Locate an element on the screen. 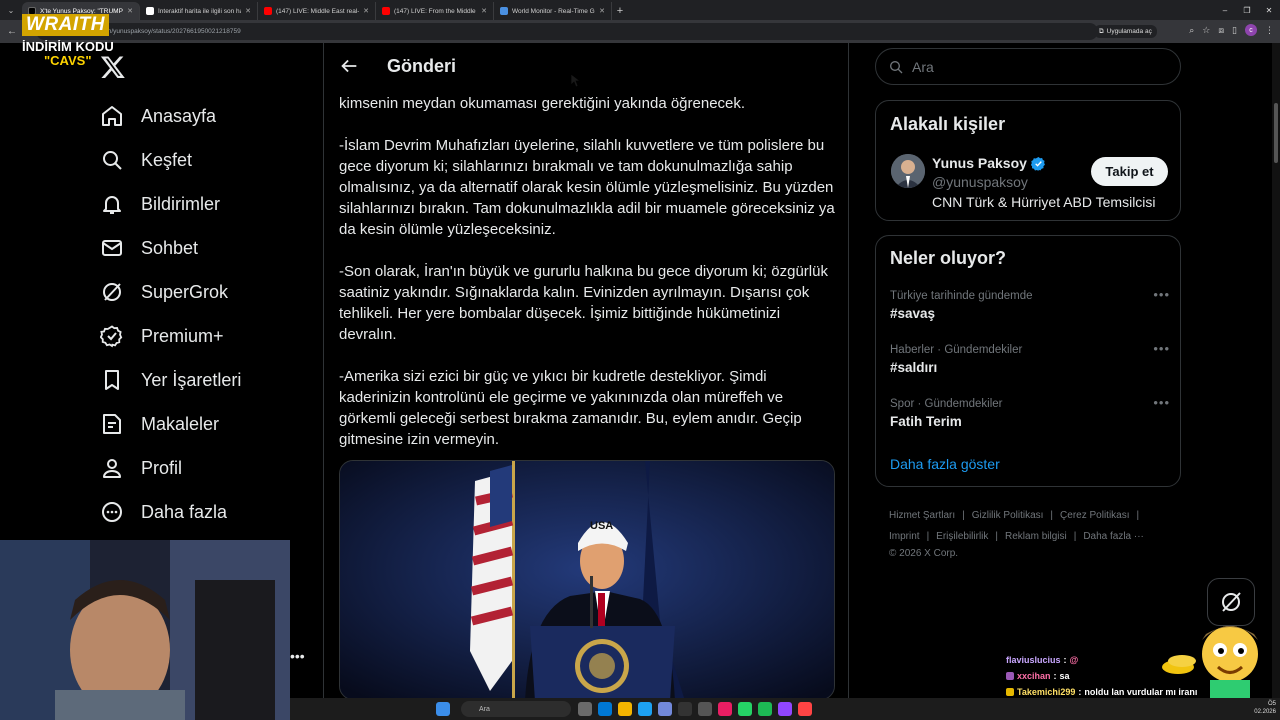 This screenshot has height=720, width=1280. chat-message: @ is located at coordinates (1074, 660).